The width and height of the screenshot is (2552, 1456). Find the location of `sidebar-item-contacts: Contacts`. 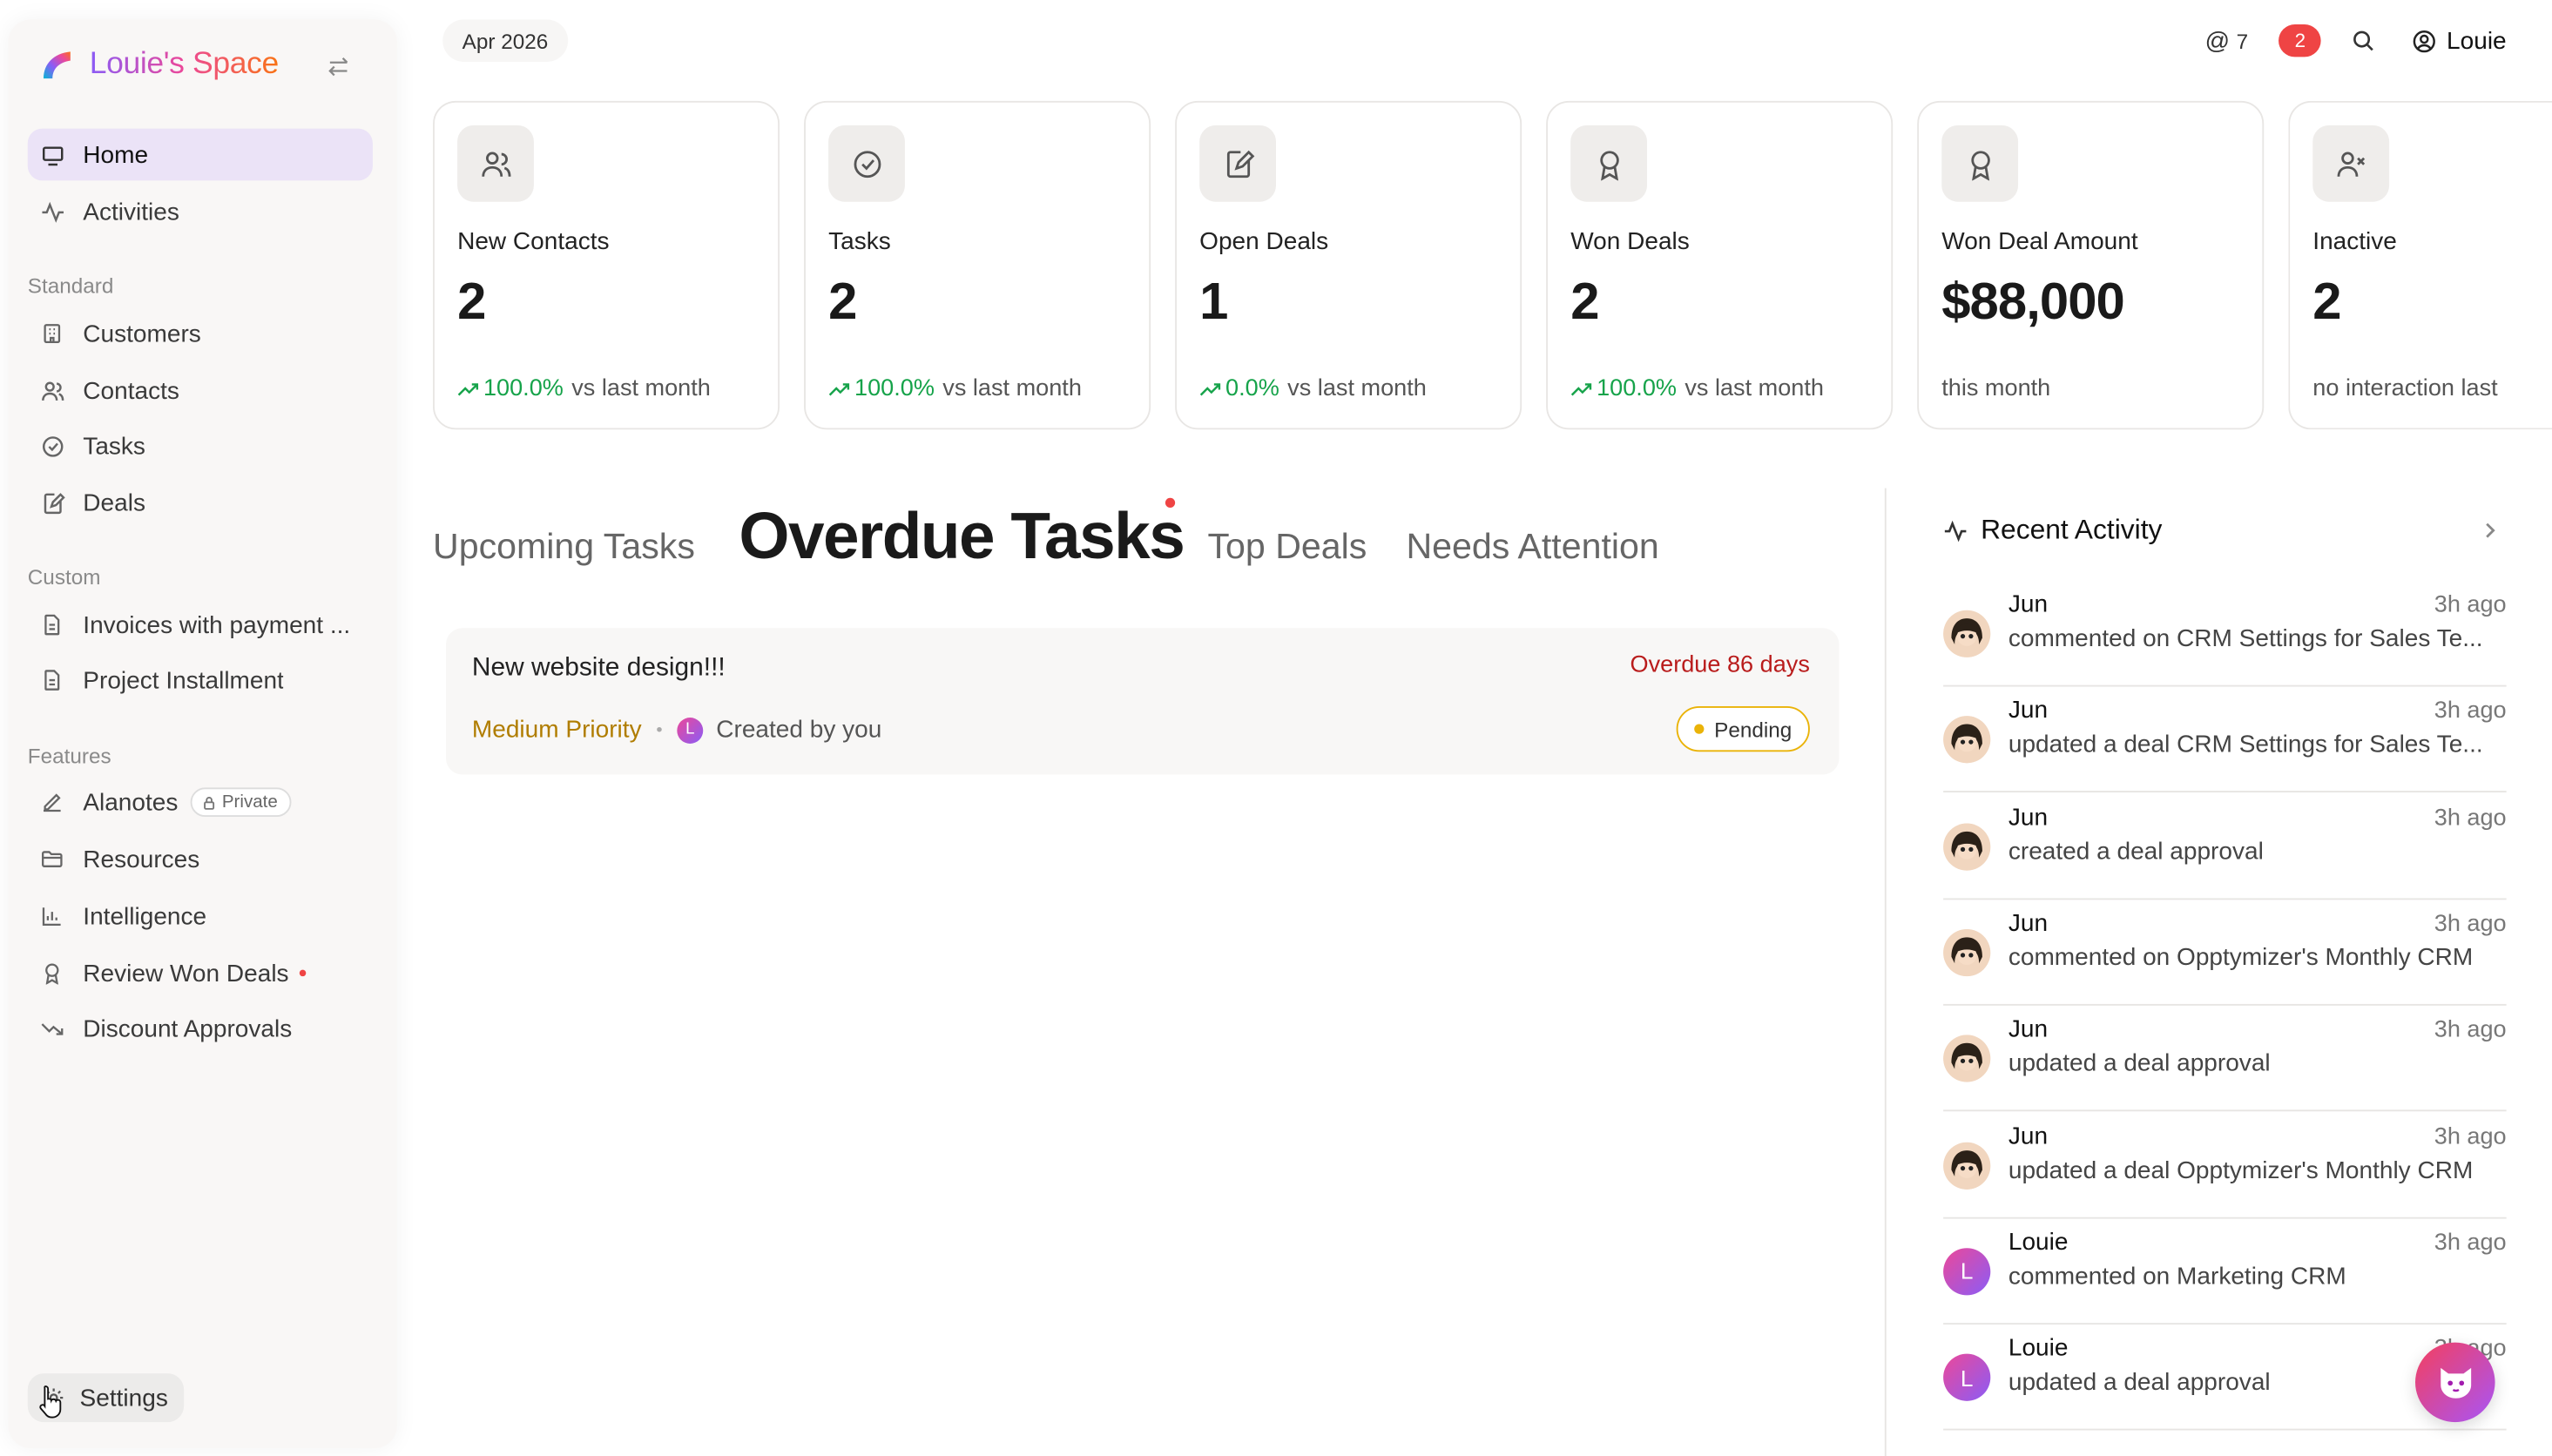

sidebar-item-contacts: Contacts is located at coordinates (200, 391).